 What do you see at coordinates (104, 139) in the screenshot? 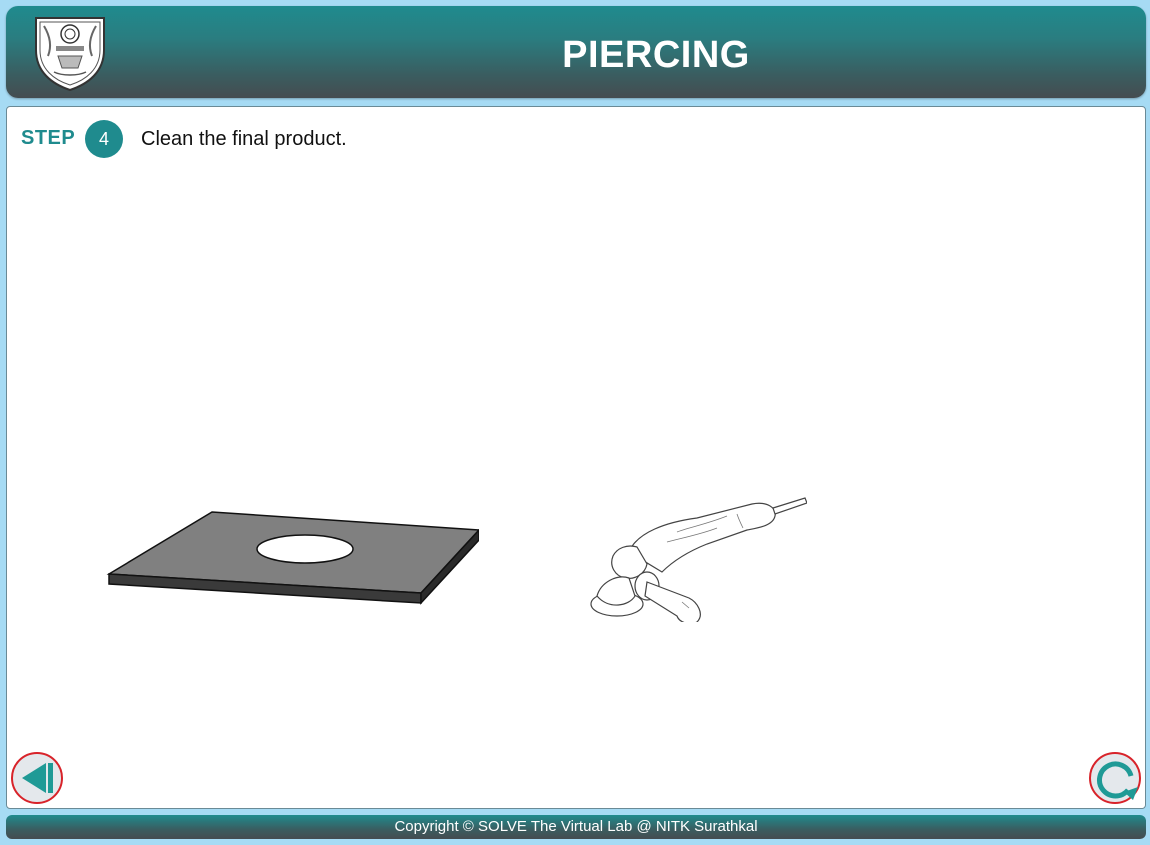
I see `step-number-badge: 4` at bounding box center [104, 139].